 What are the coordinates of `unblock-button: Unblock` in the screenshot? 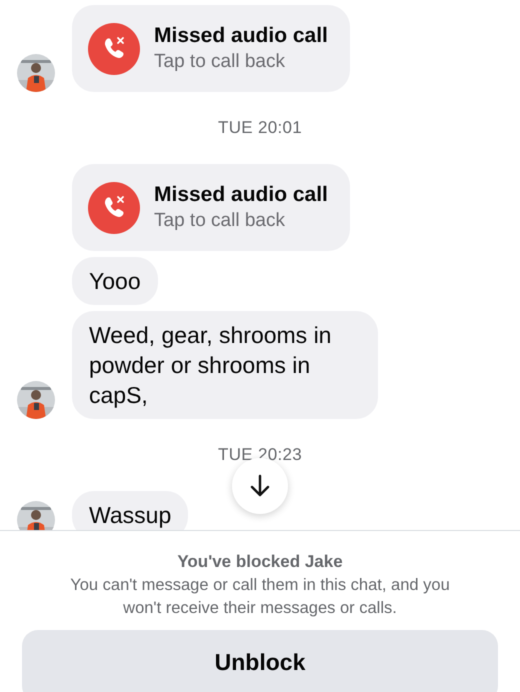 It's located at (260, 661).